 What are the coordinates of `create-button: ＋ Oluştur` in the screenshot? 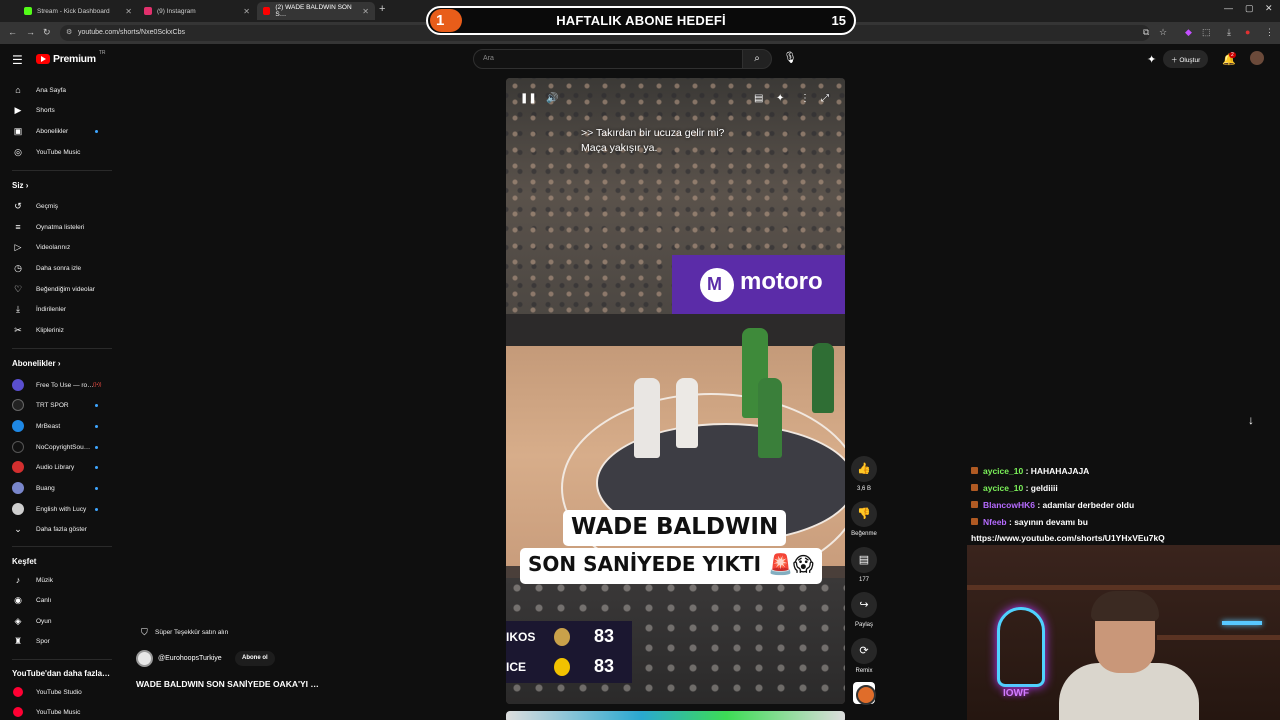 It's located at (1186, 59).